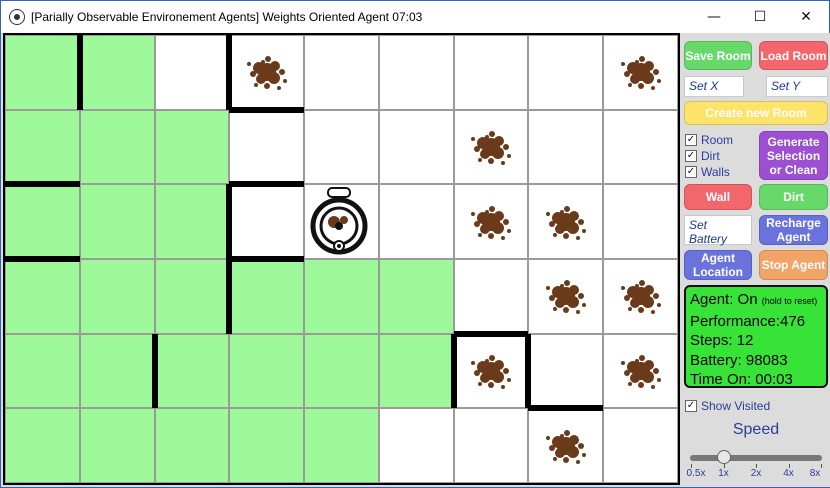 The height and width of the screenshot is (488, 830). I want to click on hold-reset-hint: (hold to reset), so click(789, 301).